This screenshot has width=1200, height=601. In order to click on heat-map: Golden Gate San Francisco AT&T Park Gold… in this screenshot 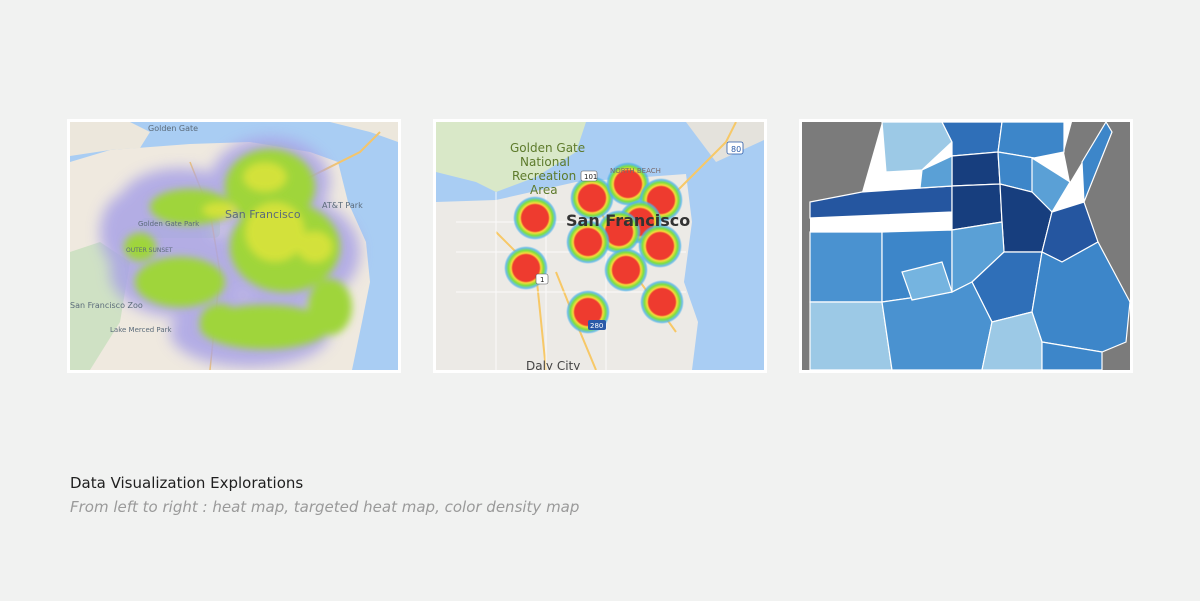, I will do `click(234, 246)`.